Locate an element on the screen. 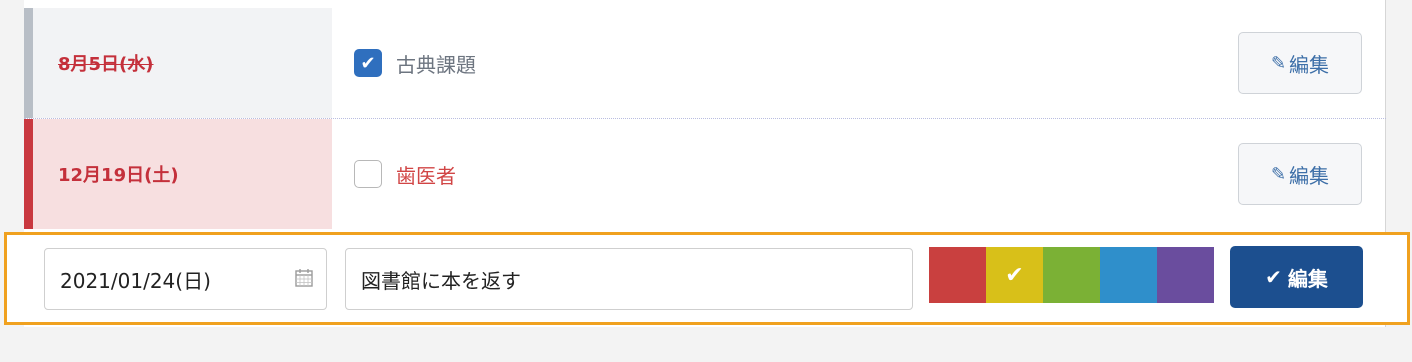 The width and height of the screenshot is (1412, 362). task-date-cell: 12月19日(土) is located at coordinates (178, 174).